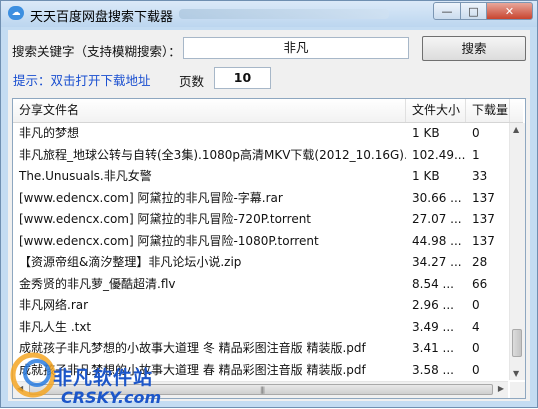 This screenshot has width=538, height=409. What do you see at coordinates (82, 80) in the screenshot?
I see `hint-text: 提示：双击打开下载地址` at bounding box center [82, 80].